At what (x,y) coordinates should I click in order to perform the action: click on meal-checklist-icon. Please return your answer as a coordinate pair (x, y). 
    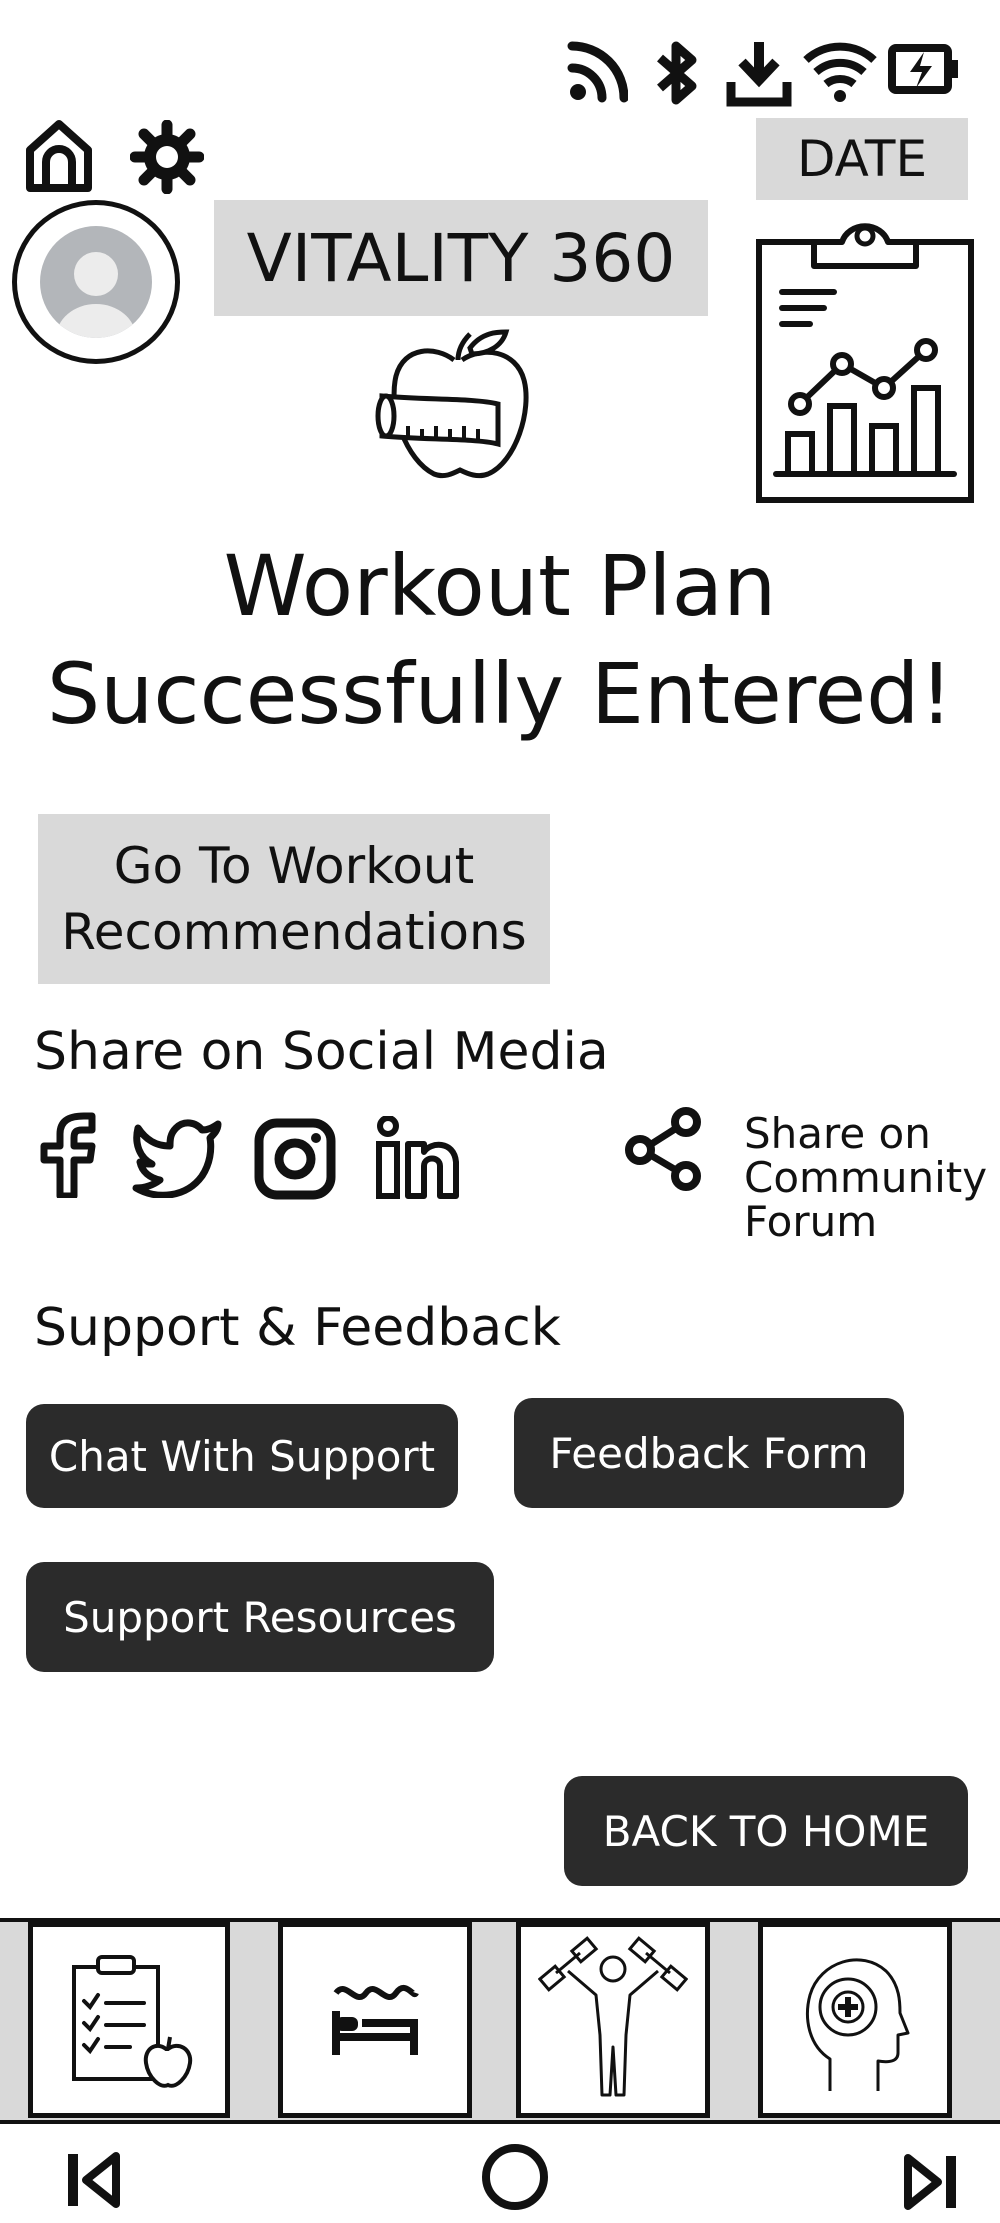
    Looking at the image, I should click on (132, 2021).